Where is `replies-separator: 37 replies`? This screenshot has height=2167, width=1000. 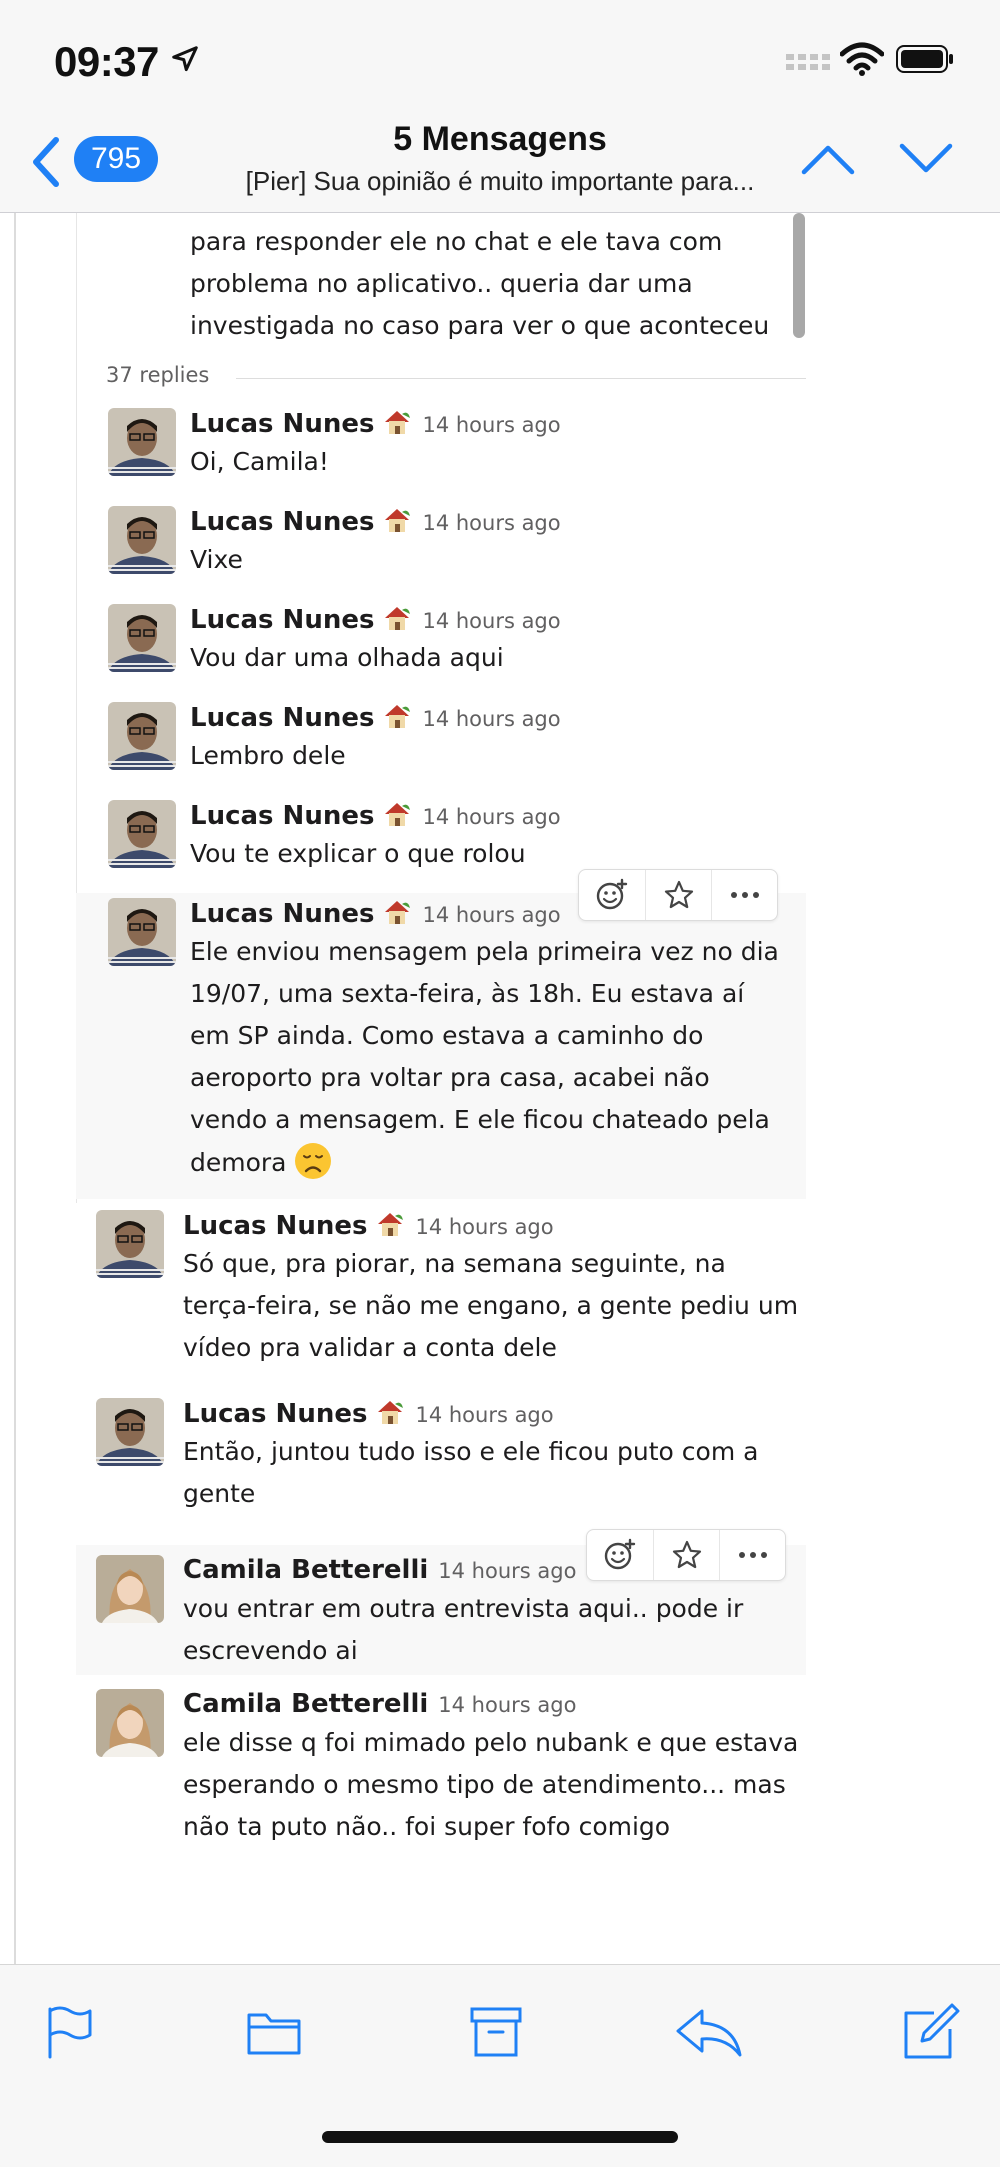 replies-separator: 37 replies is located at coordinates (456, 378).